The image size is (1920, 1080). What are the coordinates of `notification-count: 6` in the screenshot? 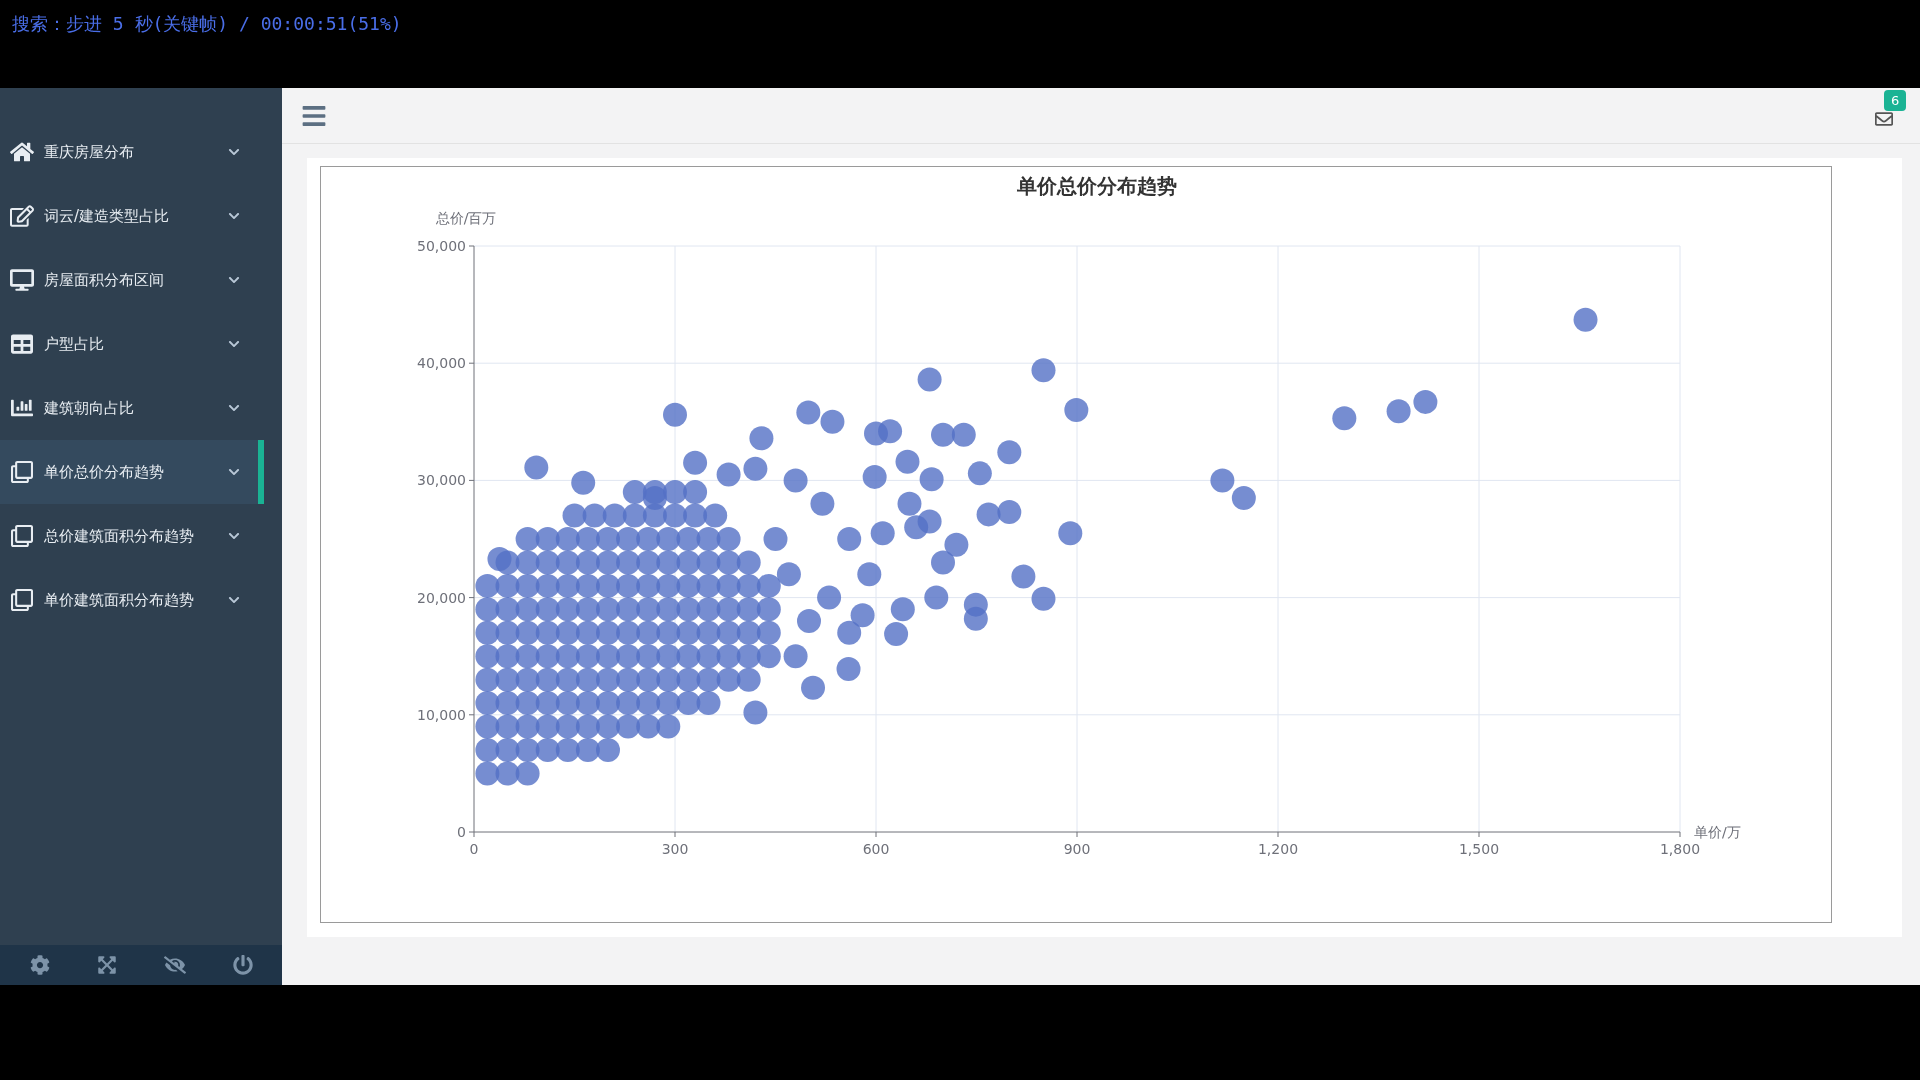 It's located at (1895, 100).